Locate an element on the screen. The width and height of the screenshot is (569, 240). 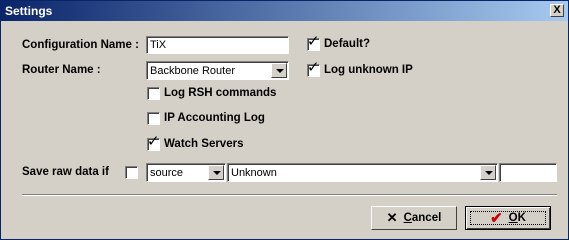
watch-servers-label: Watch Servers is located at coordinates (204, 144).